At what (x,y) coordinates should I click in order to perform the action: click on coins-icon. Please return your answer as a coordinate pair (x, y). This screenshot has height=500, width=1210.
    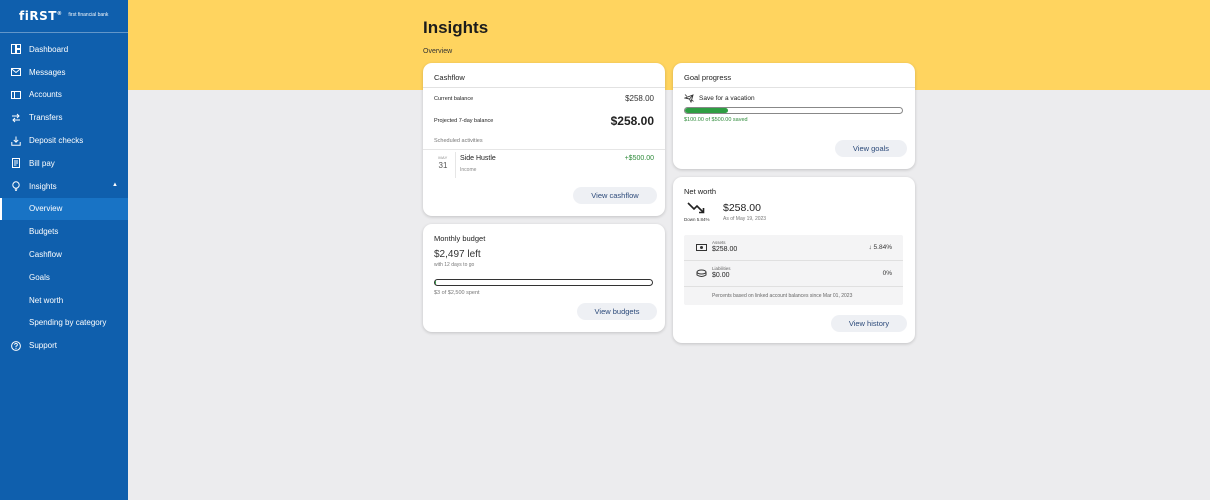
    Looking at the image, I should click on (701, 273).